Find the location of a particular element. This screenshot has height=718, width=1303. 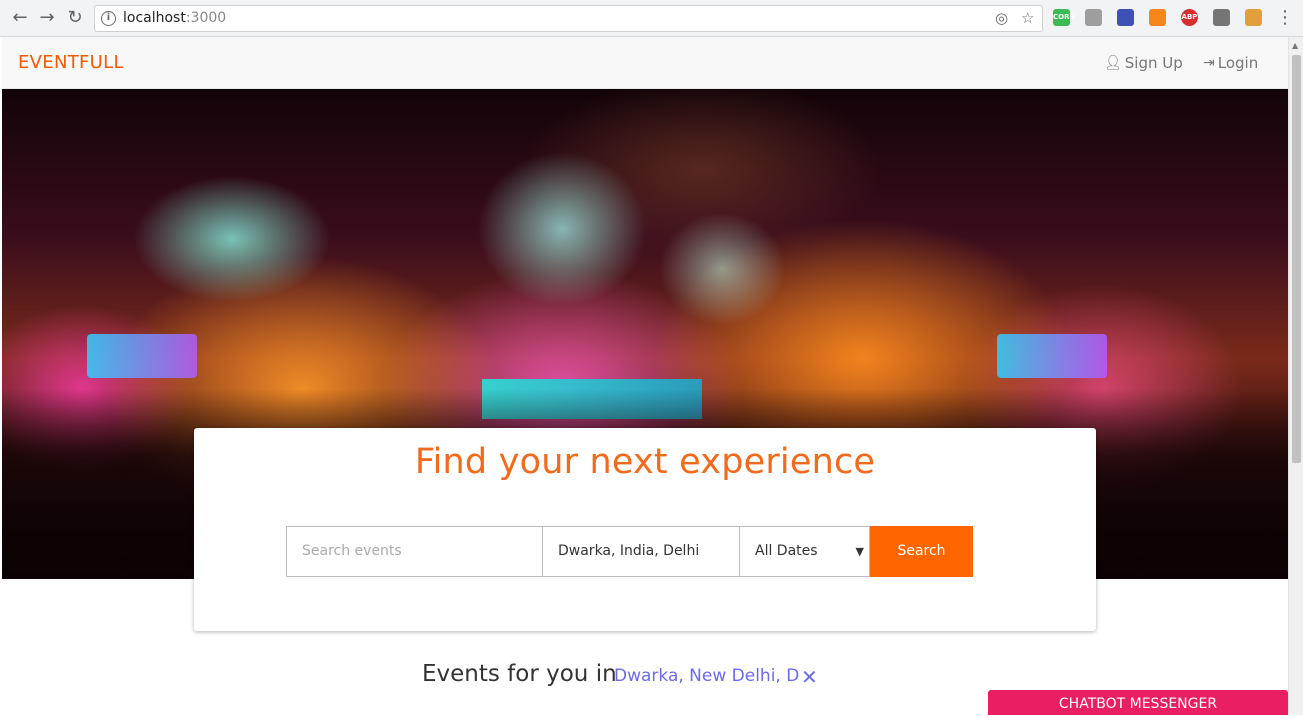

arrow-left-icon: ← is located at coordinates (20, 18).